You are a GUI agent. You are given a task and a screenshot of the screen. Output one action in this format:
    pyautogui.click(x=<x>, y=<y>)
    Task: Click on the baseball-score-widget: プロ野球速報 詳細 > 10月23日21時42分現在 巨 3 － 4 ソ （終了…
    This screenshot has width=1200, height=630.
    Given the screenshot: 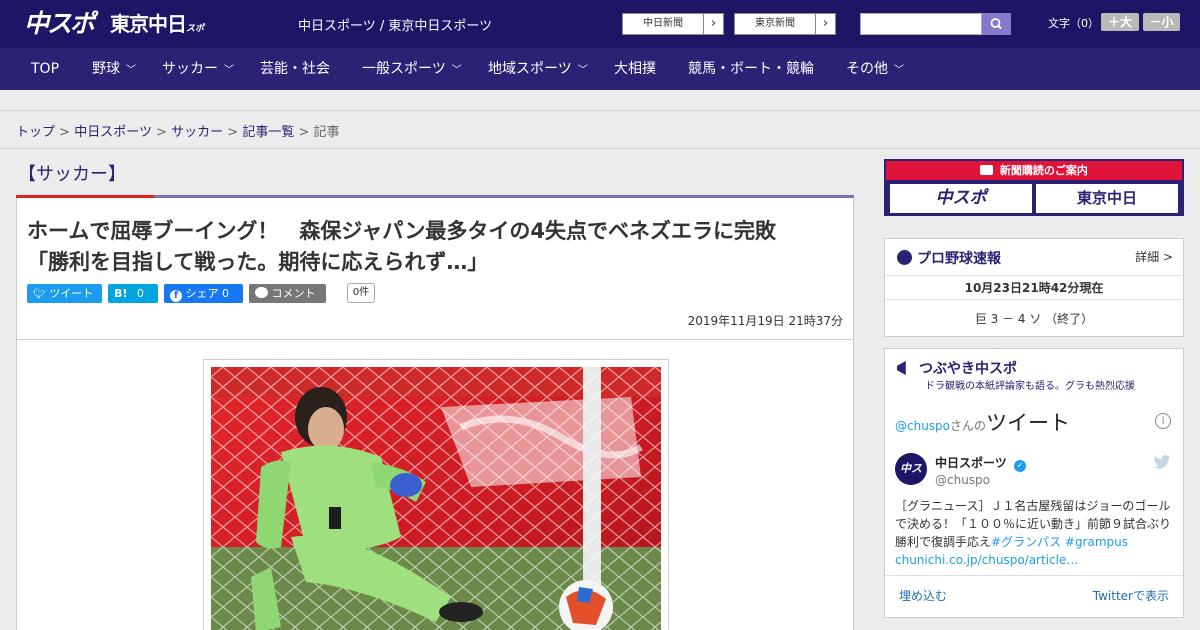 What is the action you would take?
    pyautogui.click(x=1034, y=287)
    